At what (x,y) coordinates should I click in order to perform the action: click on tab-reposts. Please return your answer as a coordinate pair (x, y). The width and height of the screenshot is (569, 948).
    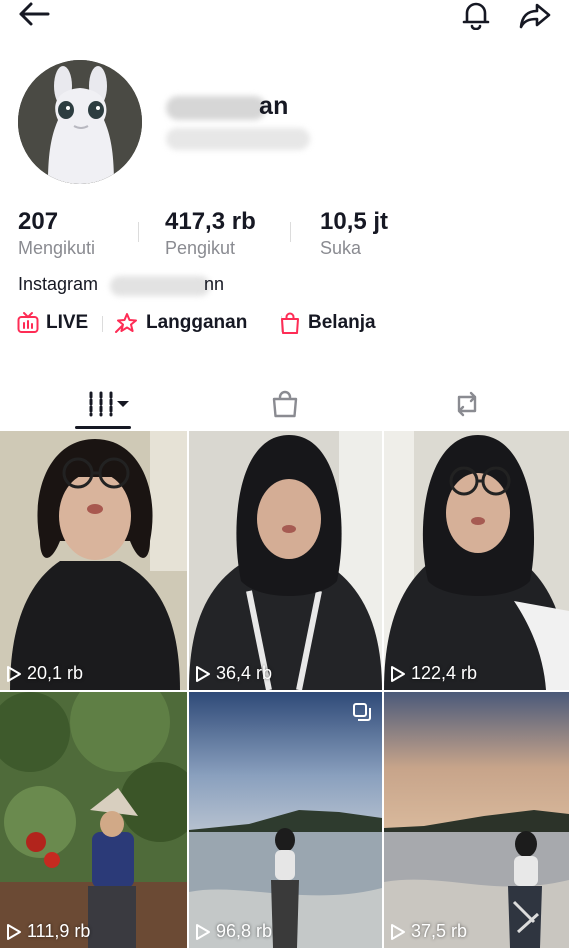
    Looking at the image, I should click on (467, 404).